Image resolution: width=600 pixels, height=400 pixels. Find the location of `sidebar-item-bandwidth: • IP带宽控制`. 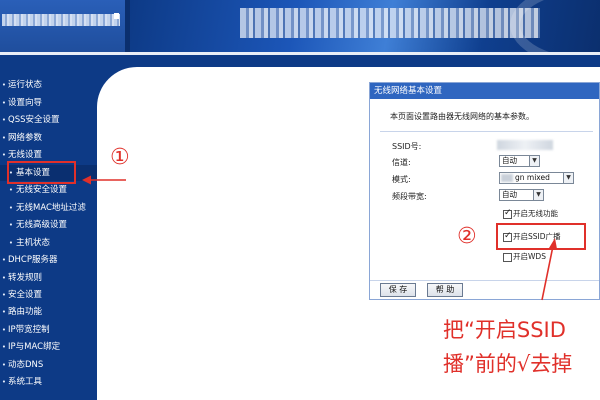

sidebar-item-bandwidth: • IP带宽控制 is located at coordinates (48, 330).